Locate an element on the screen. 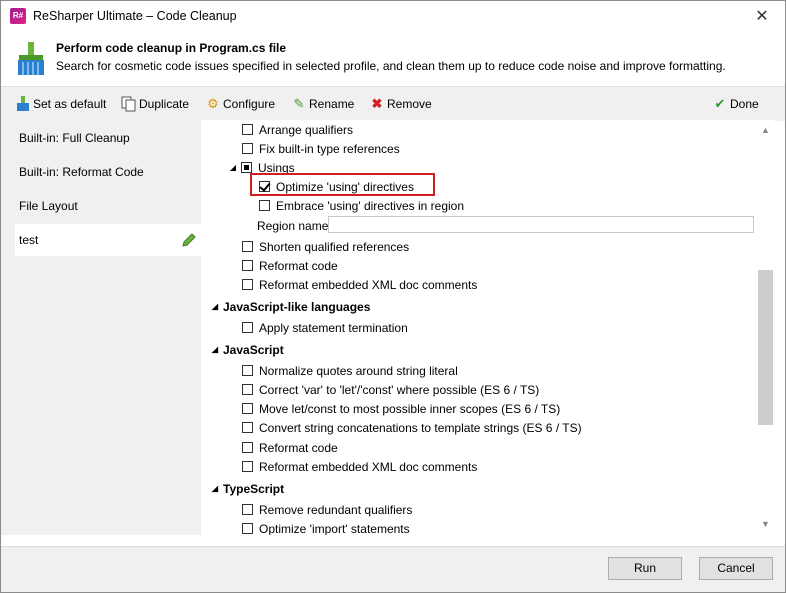 The width and height of the screenshot is (786, 593). profile-label: test is located at coordinates (29, 240).